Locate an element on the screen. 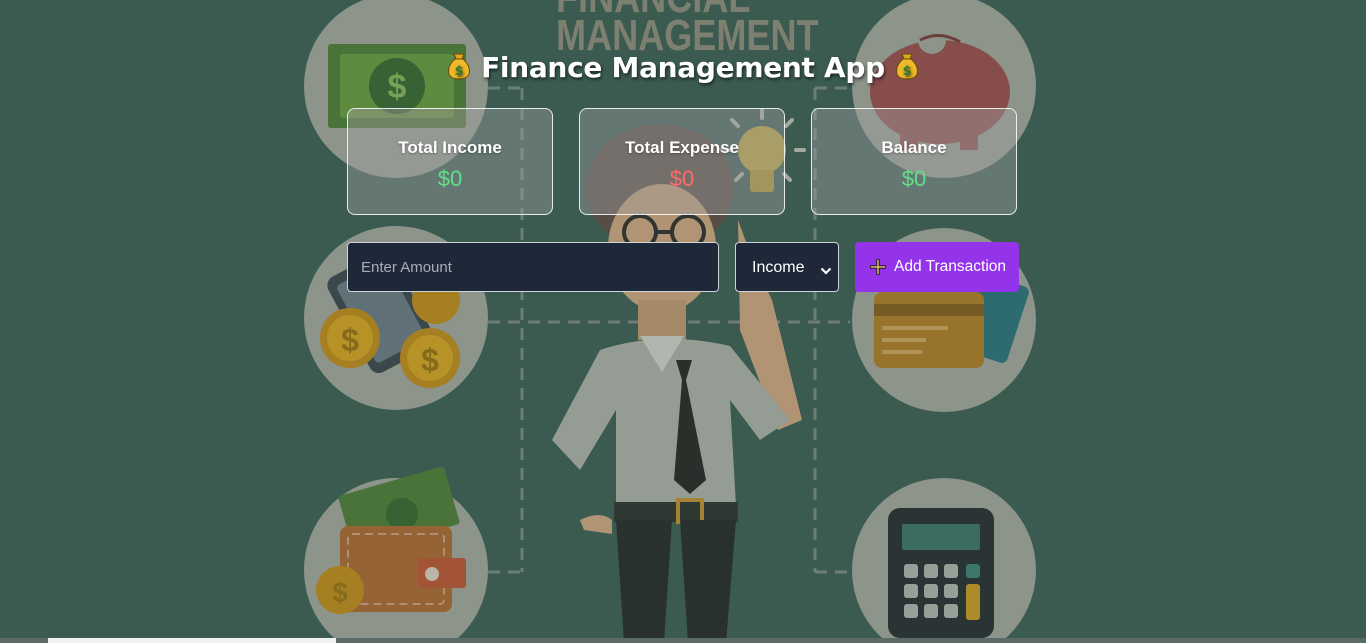 The width and height of the screenshot is (1366, 643). transaction-type-selected: Income is located at coordinates (778, 267).